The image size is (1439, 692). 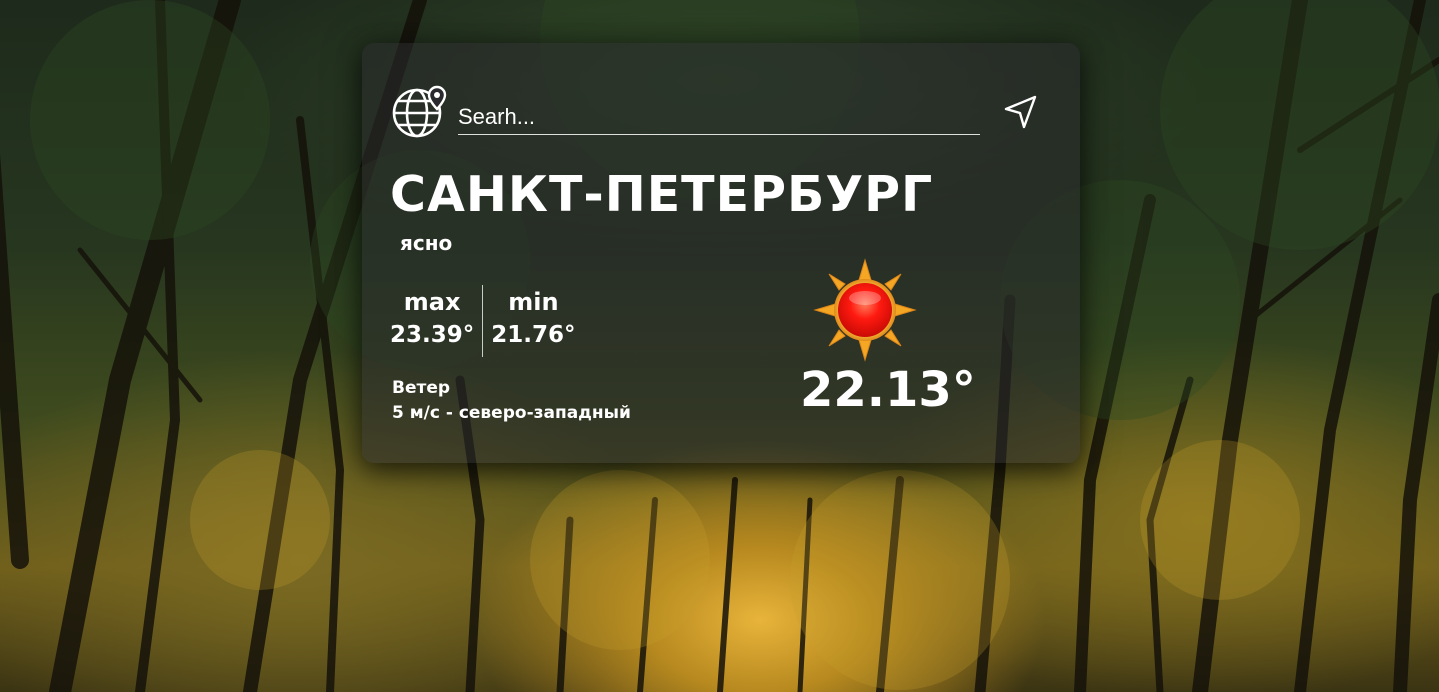 I want to click on min-temperature: min 21.76°, so click(x=529, y=321).